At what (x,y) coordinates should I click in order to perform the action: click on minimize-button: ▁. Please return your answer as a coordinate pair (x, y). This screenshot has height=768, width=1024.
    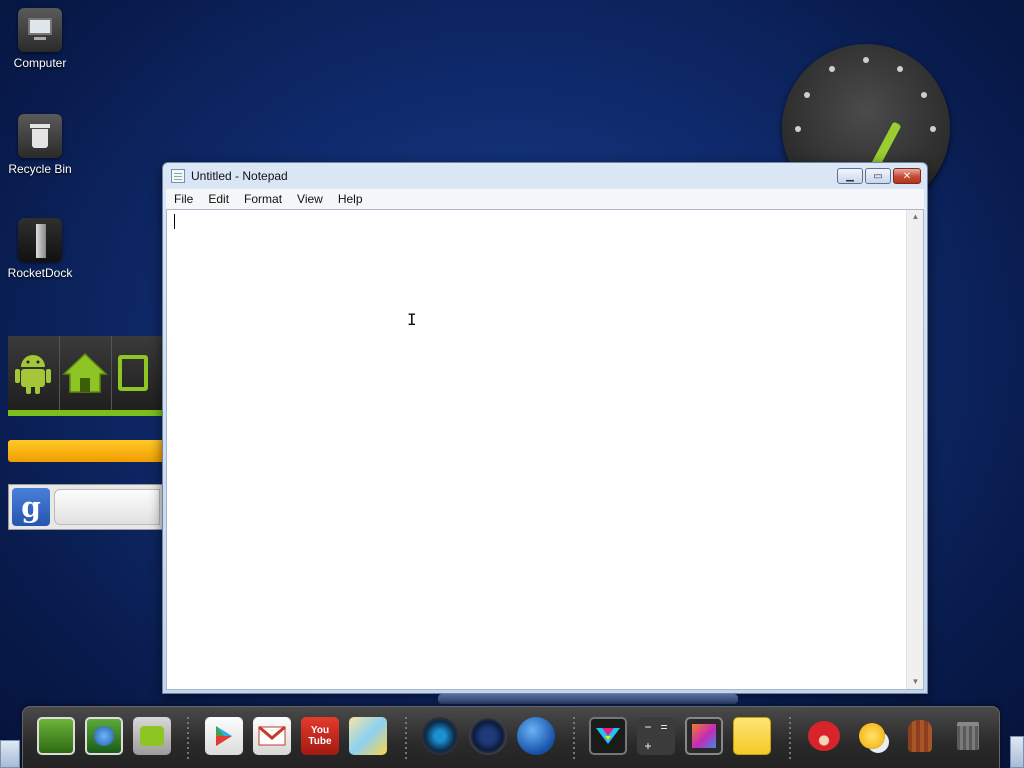
    Looking at the image, I should click on (850, 176).